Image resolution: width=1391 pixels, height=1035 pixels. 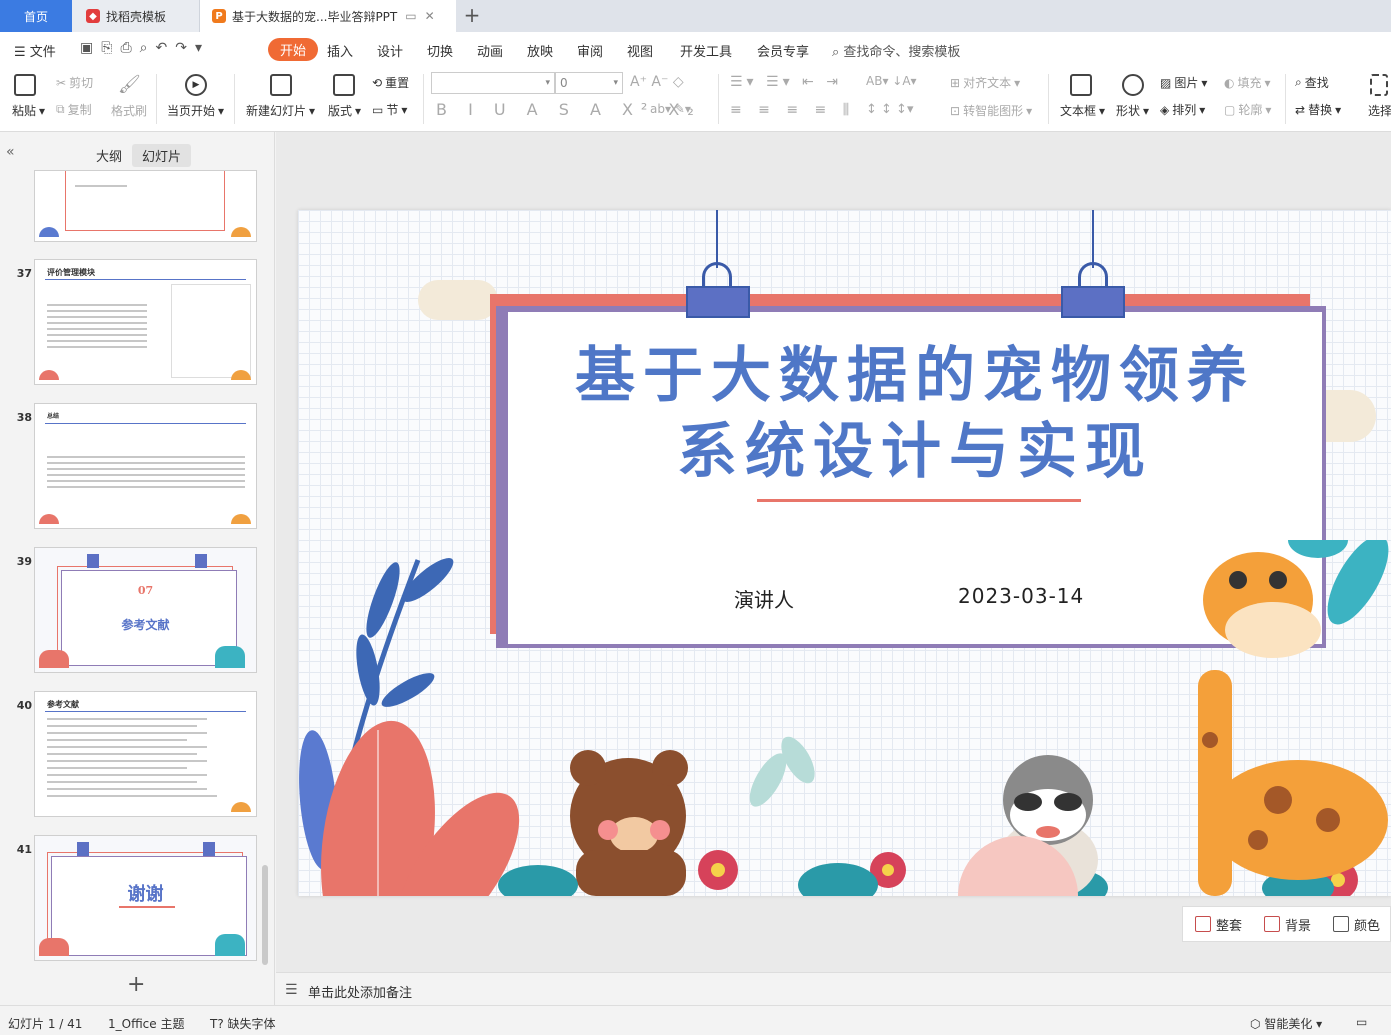 What do you see at coordinates (889, 109) in the screenshot?
I see `spacing-buttons: ↕ ↕ ↕▾` at bounding box center [889, 109].